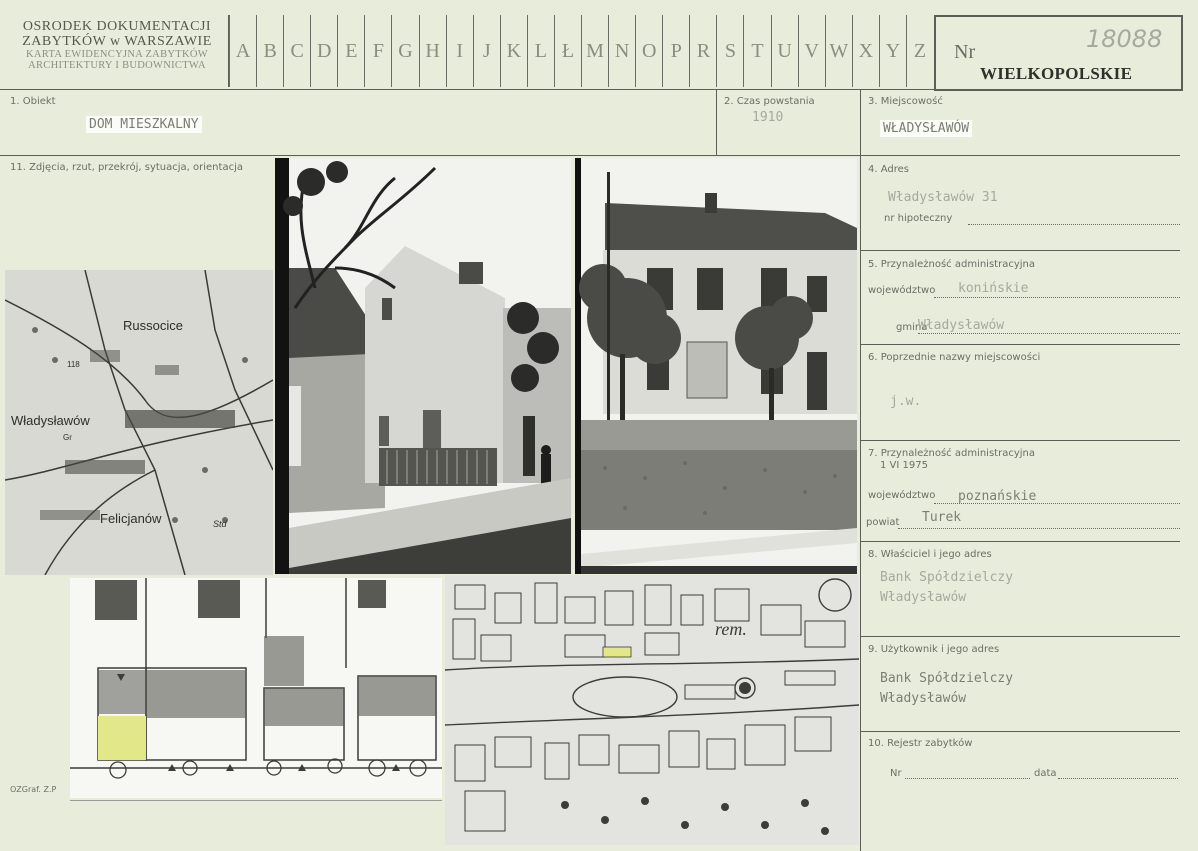 This screenshot has height=851, width=1198. I want to click on uzytkownik-line1: Bank Spółdzielczy, so click(947, 678).